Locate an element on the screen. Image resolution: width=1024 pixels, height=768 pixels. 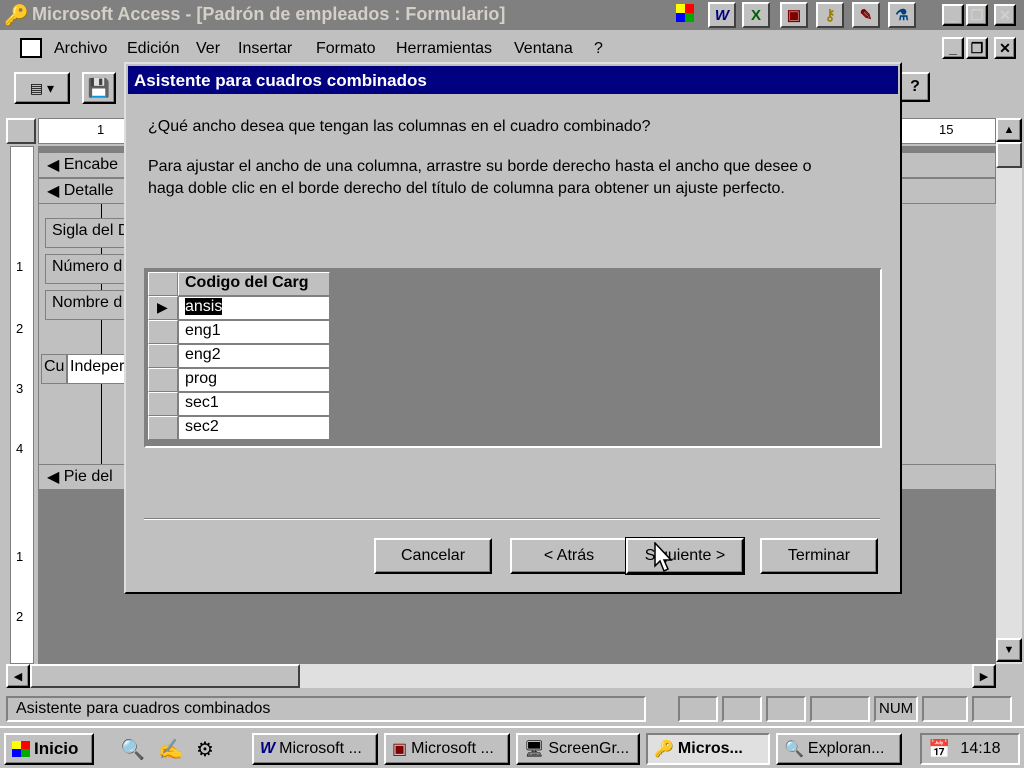
ruler-mark: 15 is located at coordinates (946, 129).